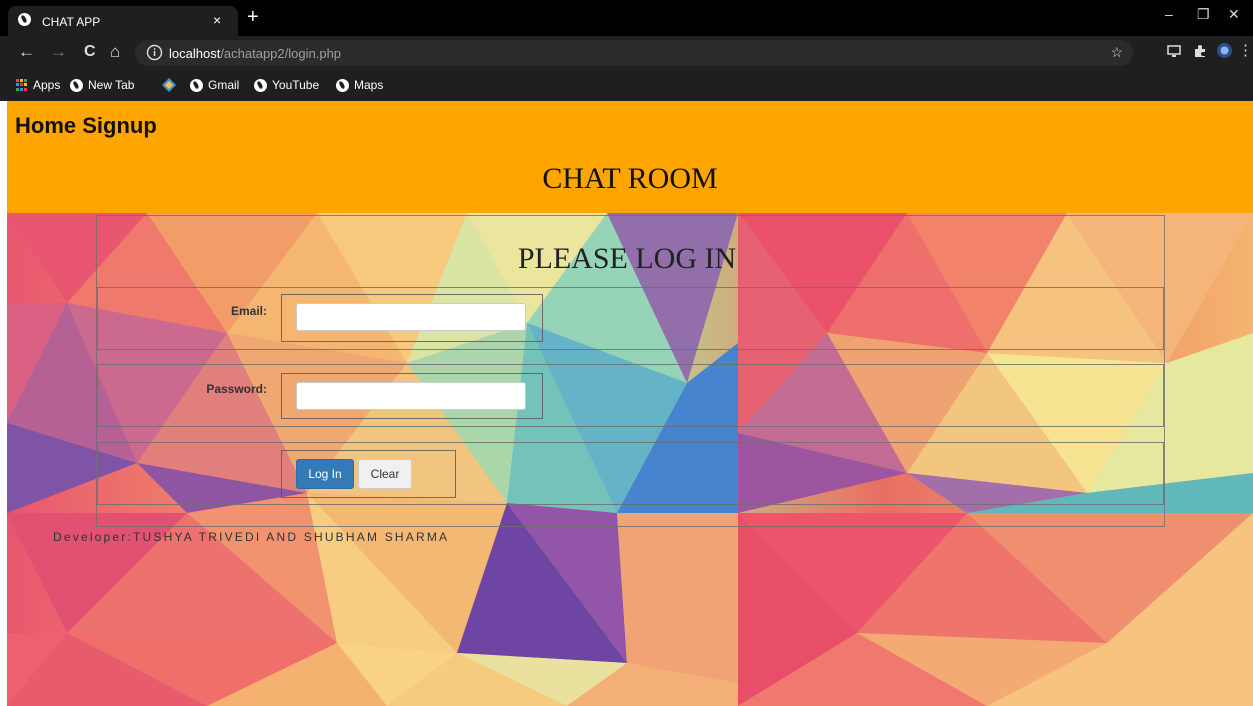 Image resolution: width=1253 pixels, height=706 pixels. Describe the element at coordinates (71, 22) in the screenshot. I see `tab-title: CHAT APP` at that location.